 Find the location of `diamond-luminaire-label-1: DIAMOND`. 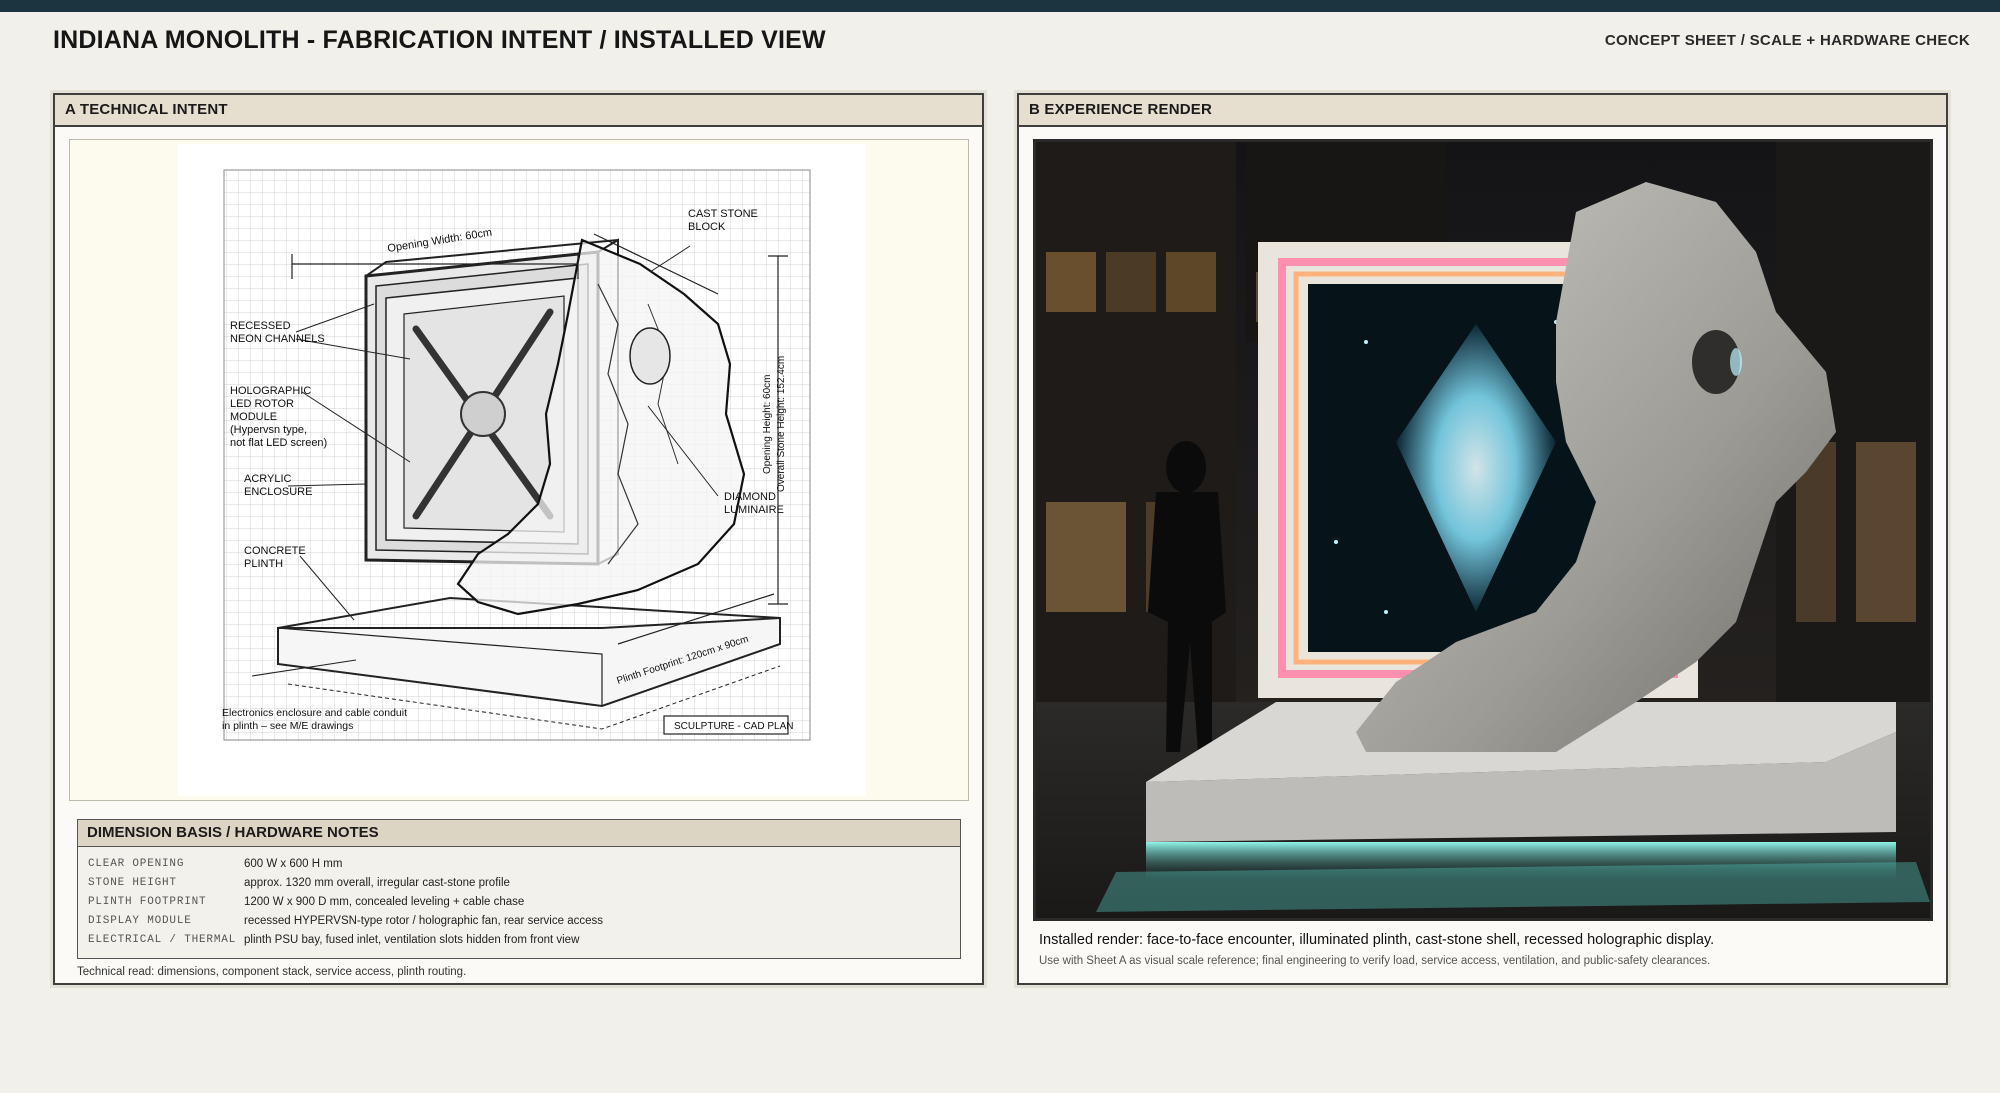

diamond-luminaire-label-1: DIAMOND is located at coordinates (750, 497).